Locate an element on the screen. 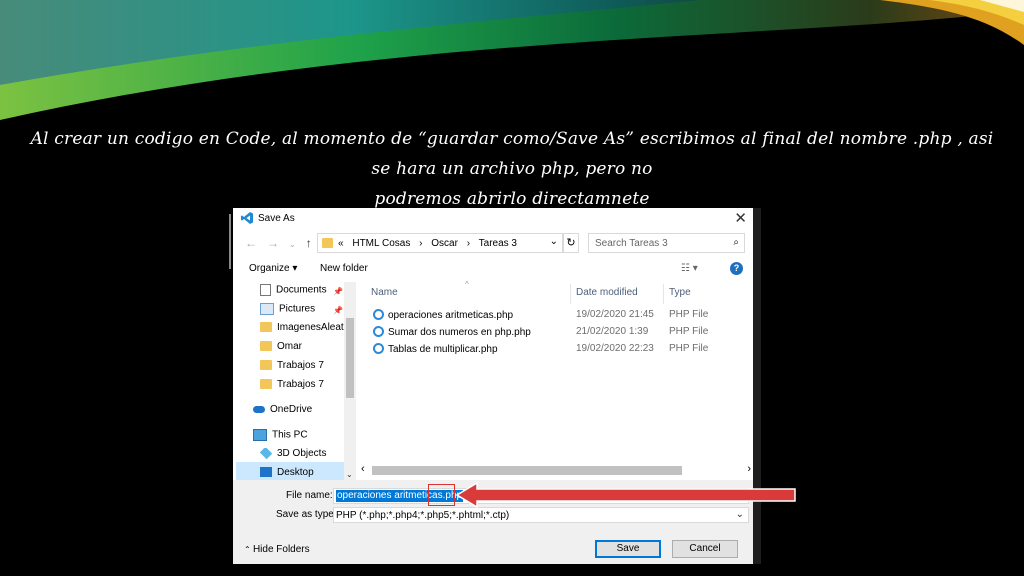 The height and width of the screenshot is (576, 1024). window-edge is located at coordinates (230, 241).